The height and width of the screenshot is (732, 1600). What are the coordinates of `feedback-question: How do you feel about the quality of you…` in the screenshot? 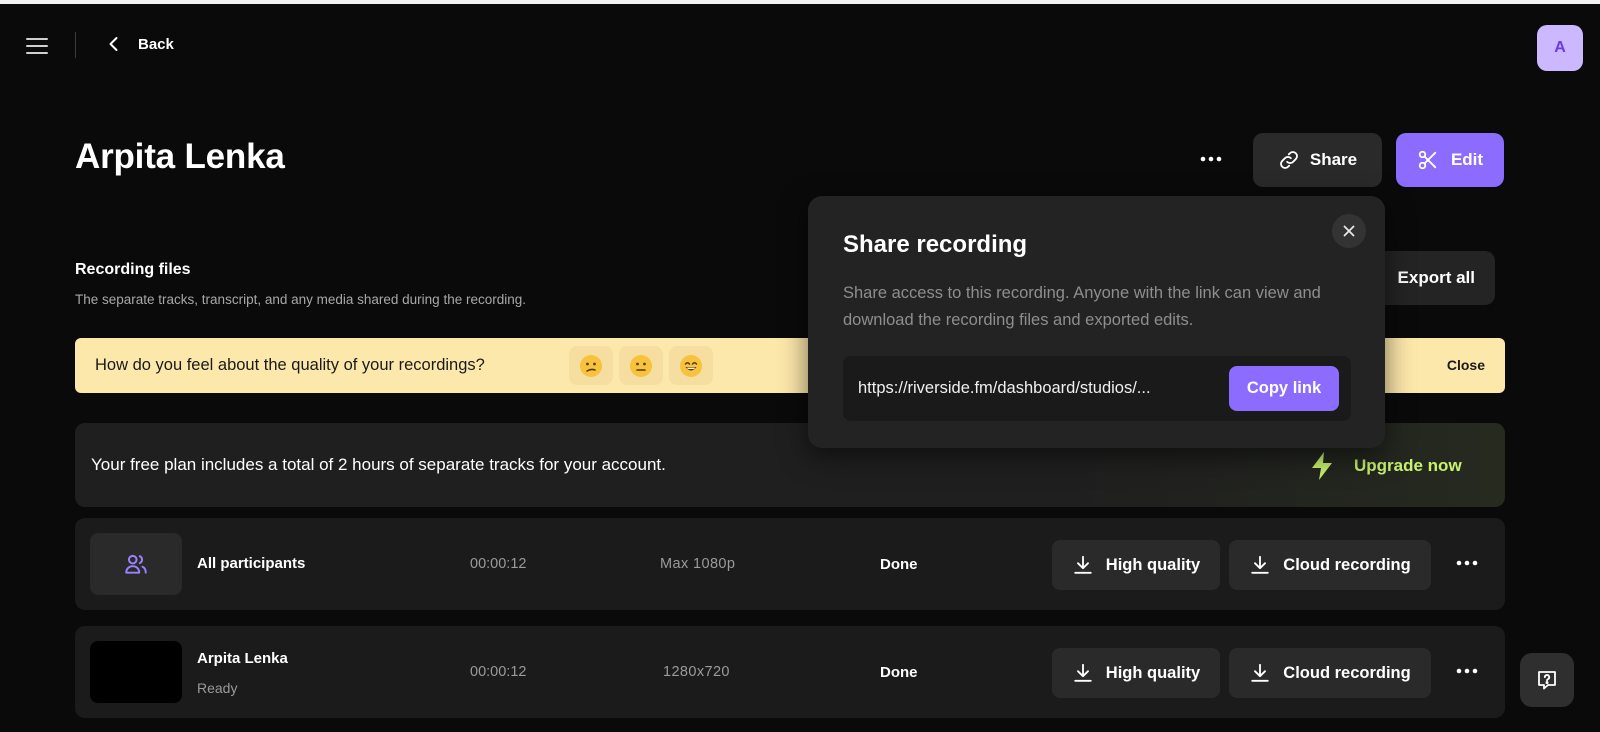 It's located at (290, 365).